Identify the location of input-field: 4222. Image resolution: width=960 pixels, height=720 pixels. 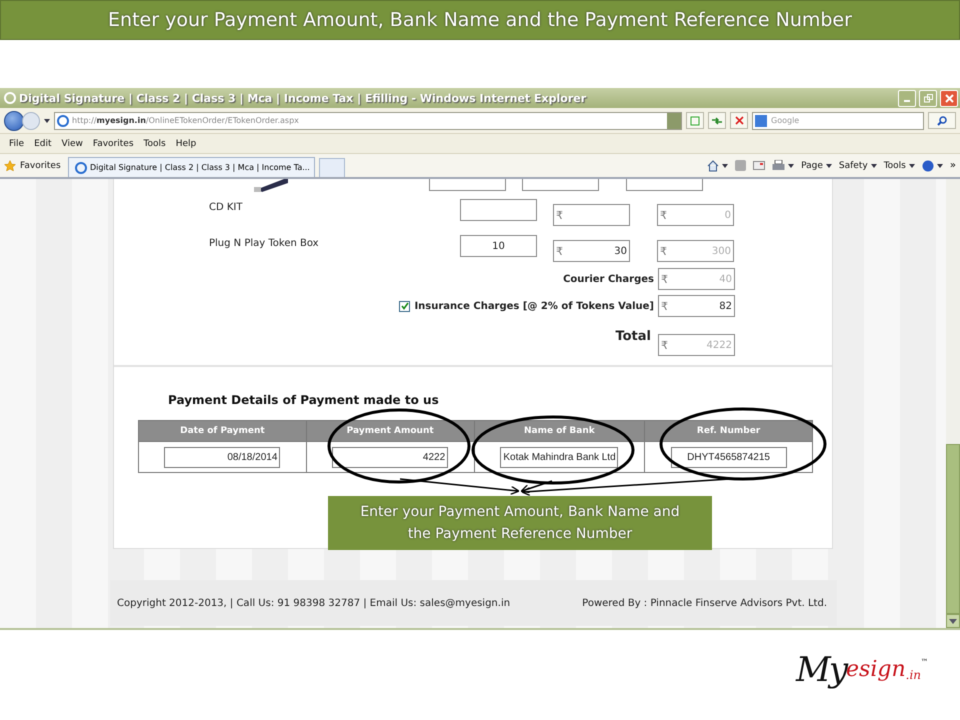
(390, 457).